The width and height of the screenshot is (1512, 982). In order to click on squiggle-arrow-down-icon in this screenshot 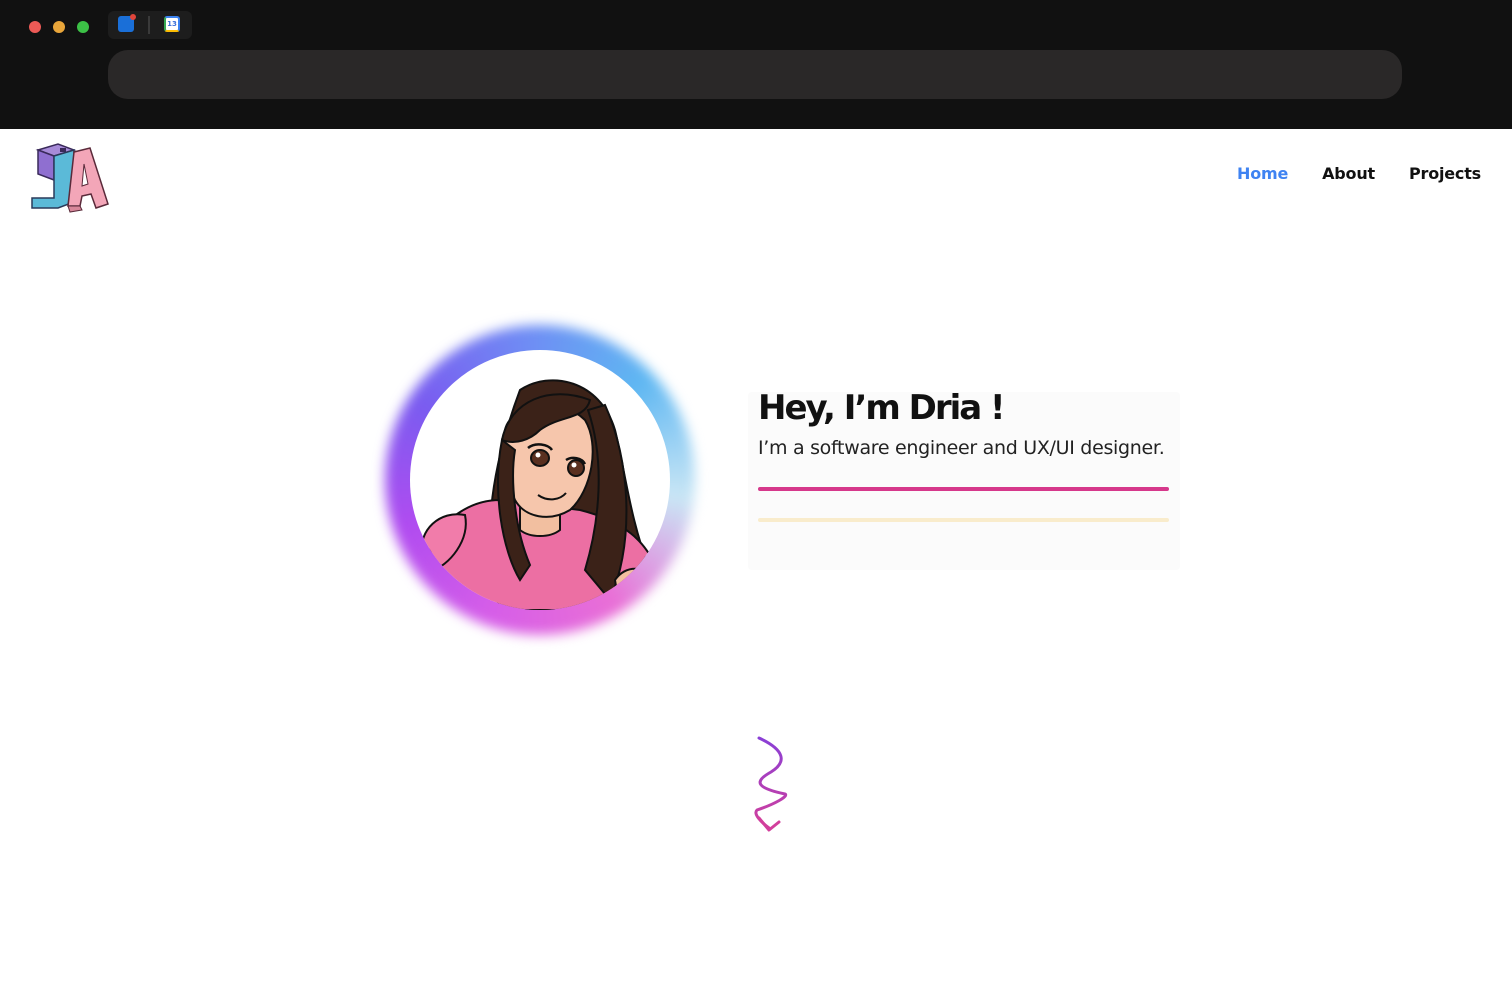, I will do `click(770, 784)`.